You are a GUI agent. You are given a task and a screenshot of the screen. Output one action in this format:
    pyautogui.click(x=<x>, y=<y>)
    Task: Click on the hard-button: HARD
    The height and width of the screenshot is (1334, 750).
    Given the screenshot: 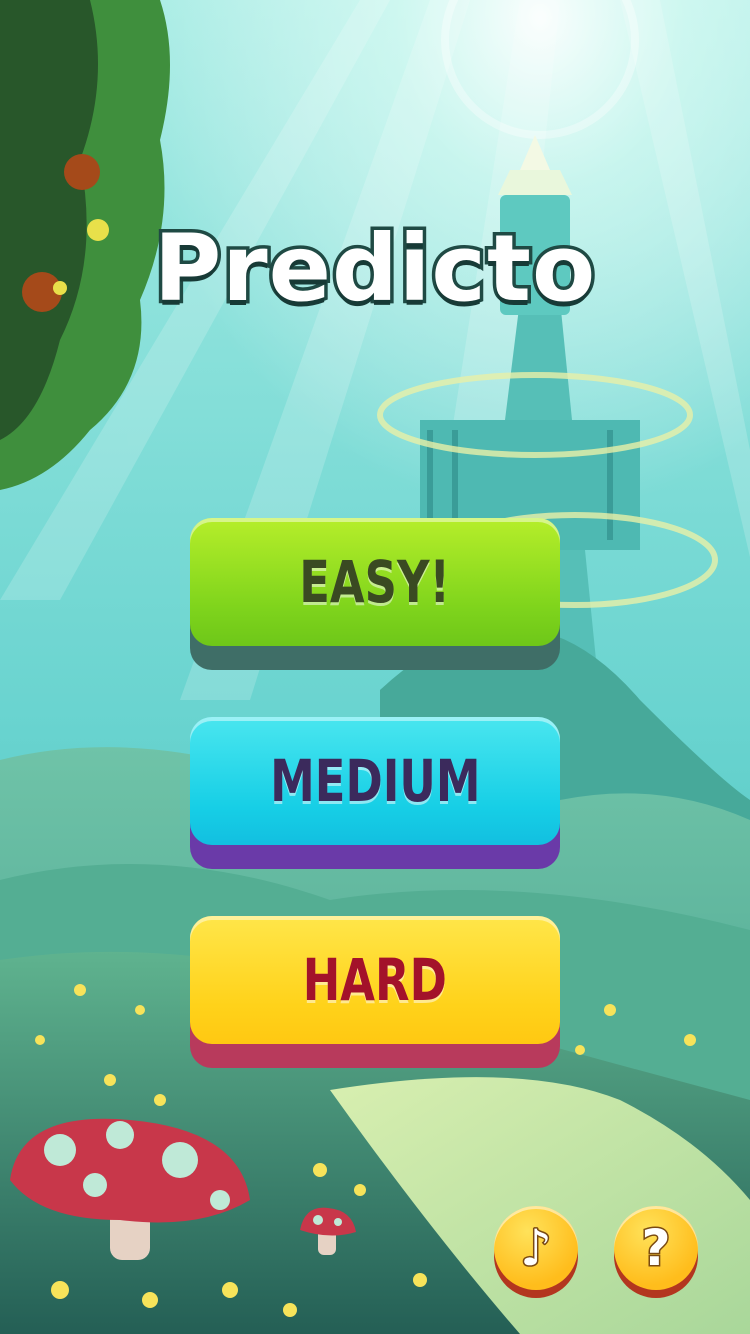 What is the action you would take?
    pyautogui.click(x=375, y=992)
    